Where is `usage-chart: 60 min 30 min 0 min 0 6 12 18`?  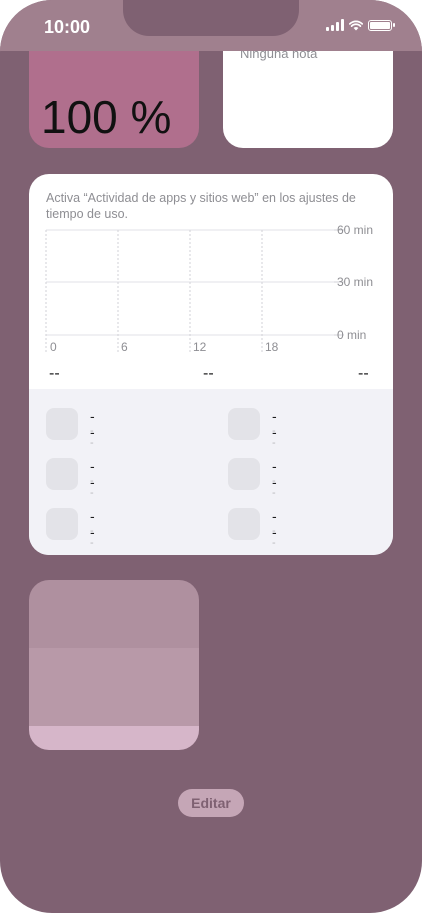 usage-chart: 60 min 30 min 0 min 0 6 12 18 is located at coordinates (209, 288).